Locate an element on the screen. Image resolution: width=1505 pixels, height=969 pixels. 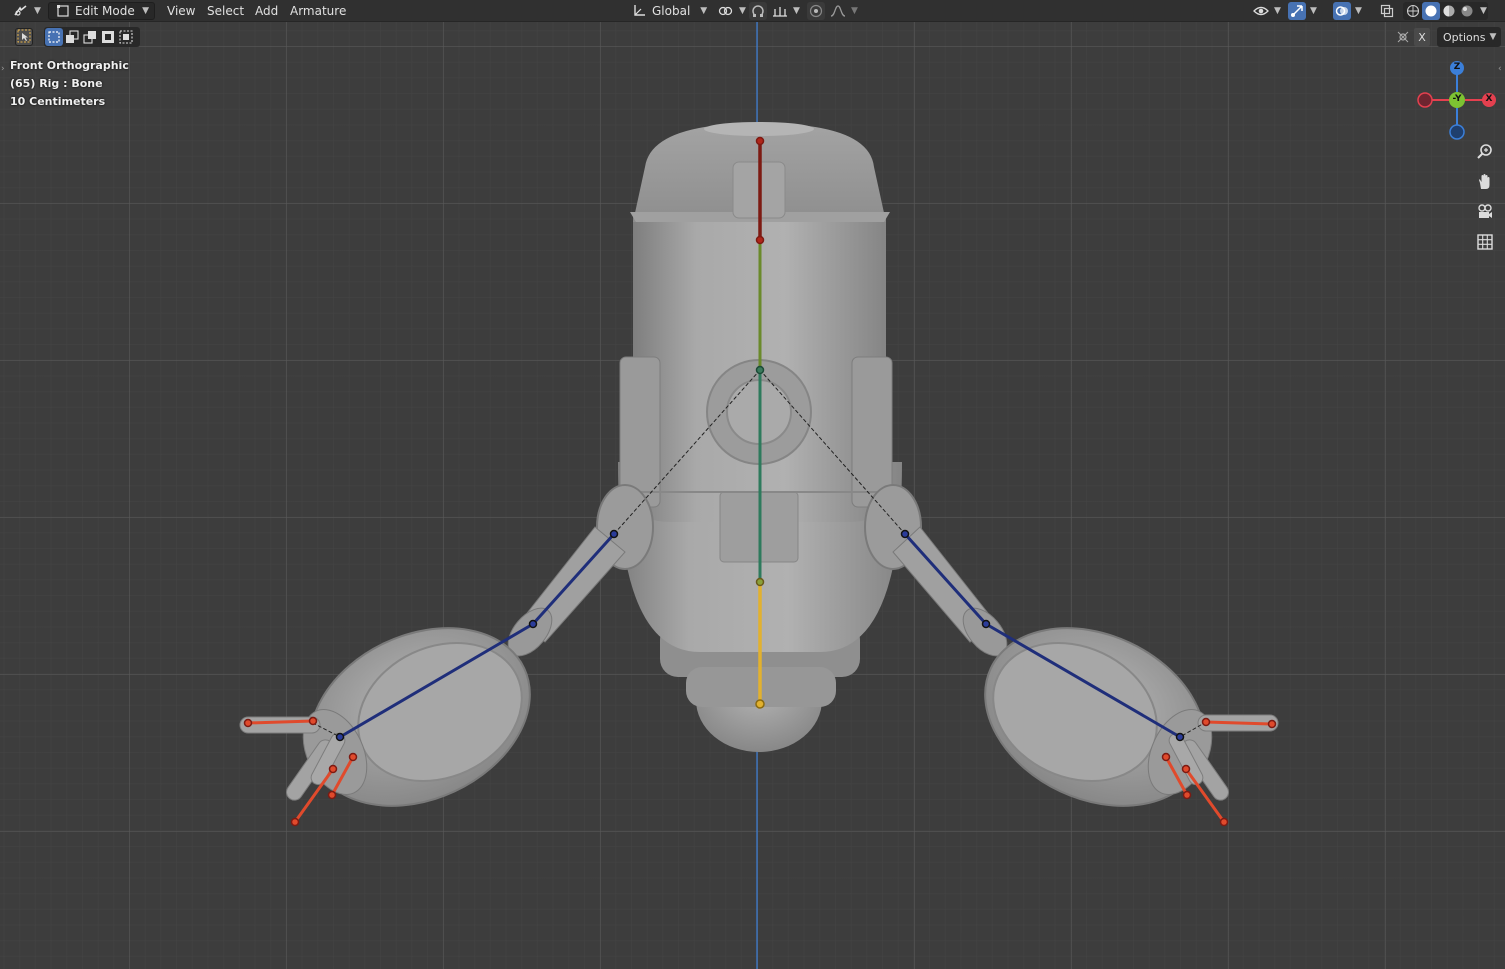
zoom-icon is located at coordinates (1485, 154).